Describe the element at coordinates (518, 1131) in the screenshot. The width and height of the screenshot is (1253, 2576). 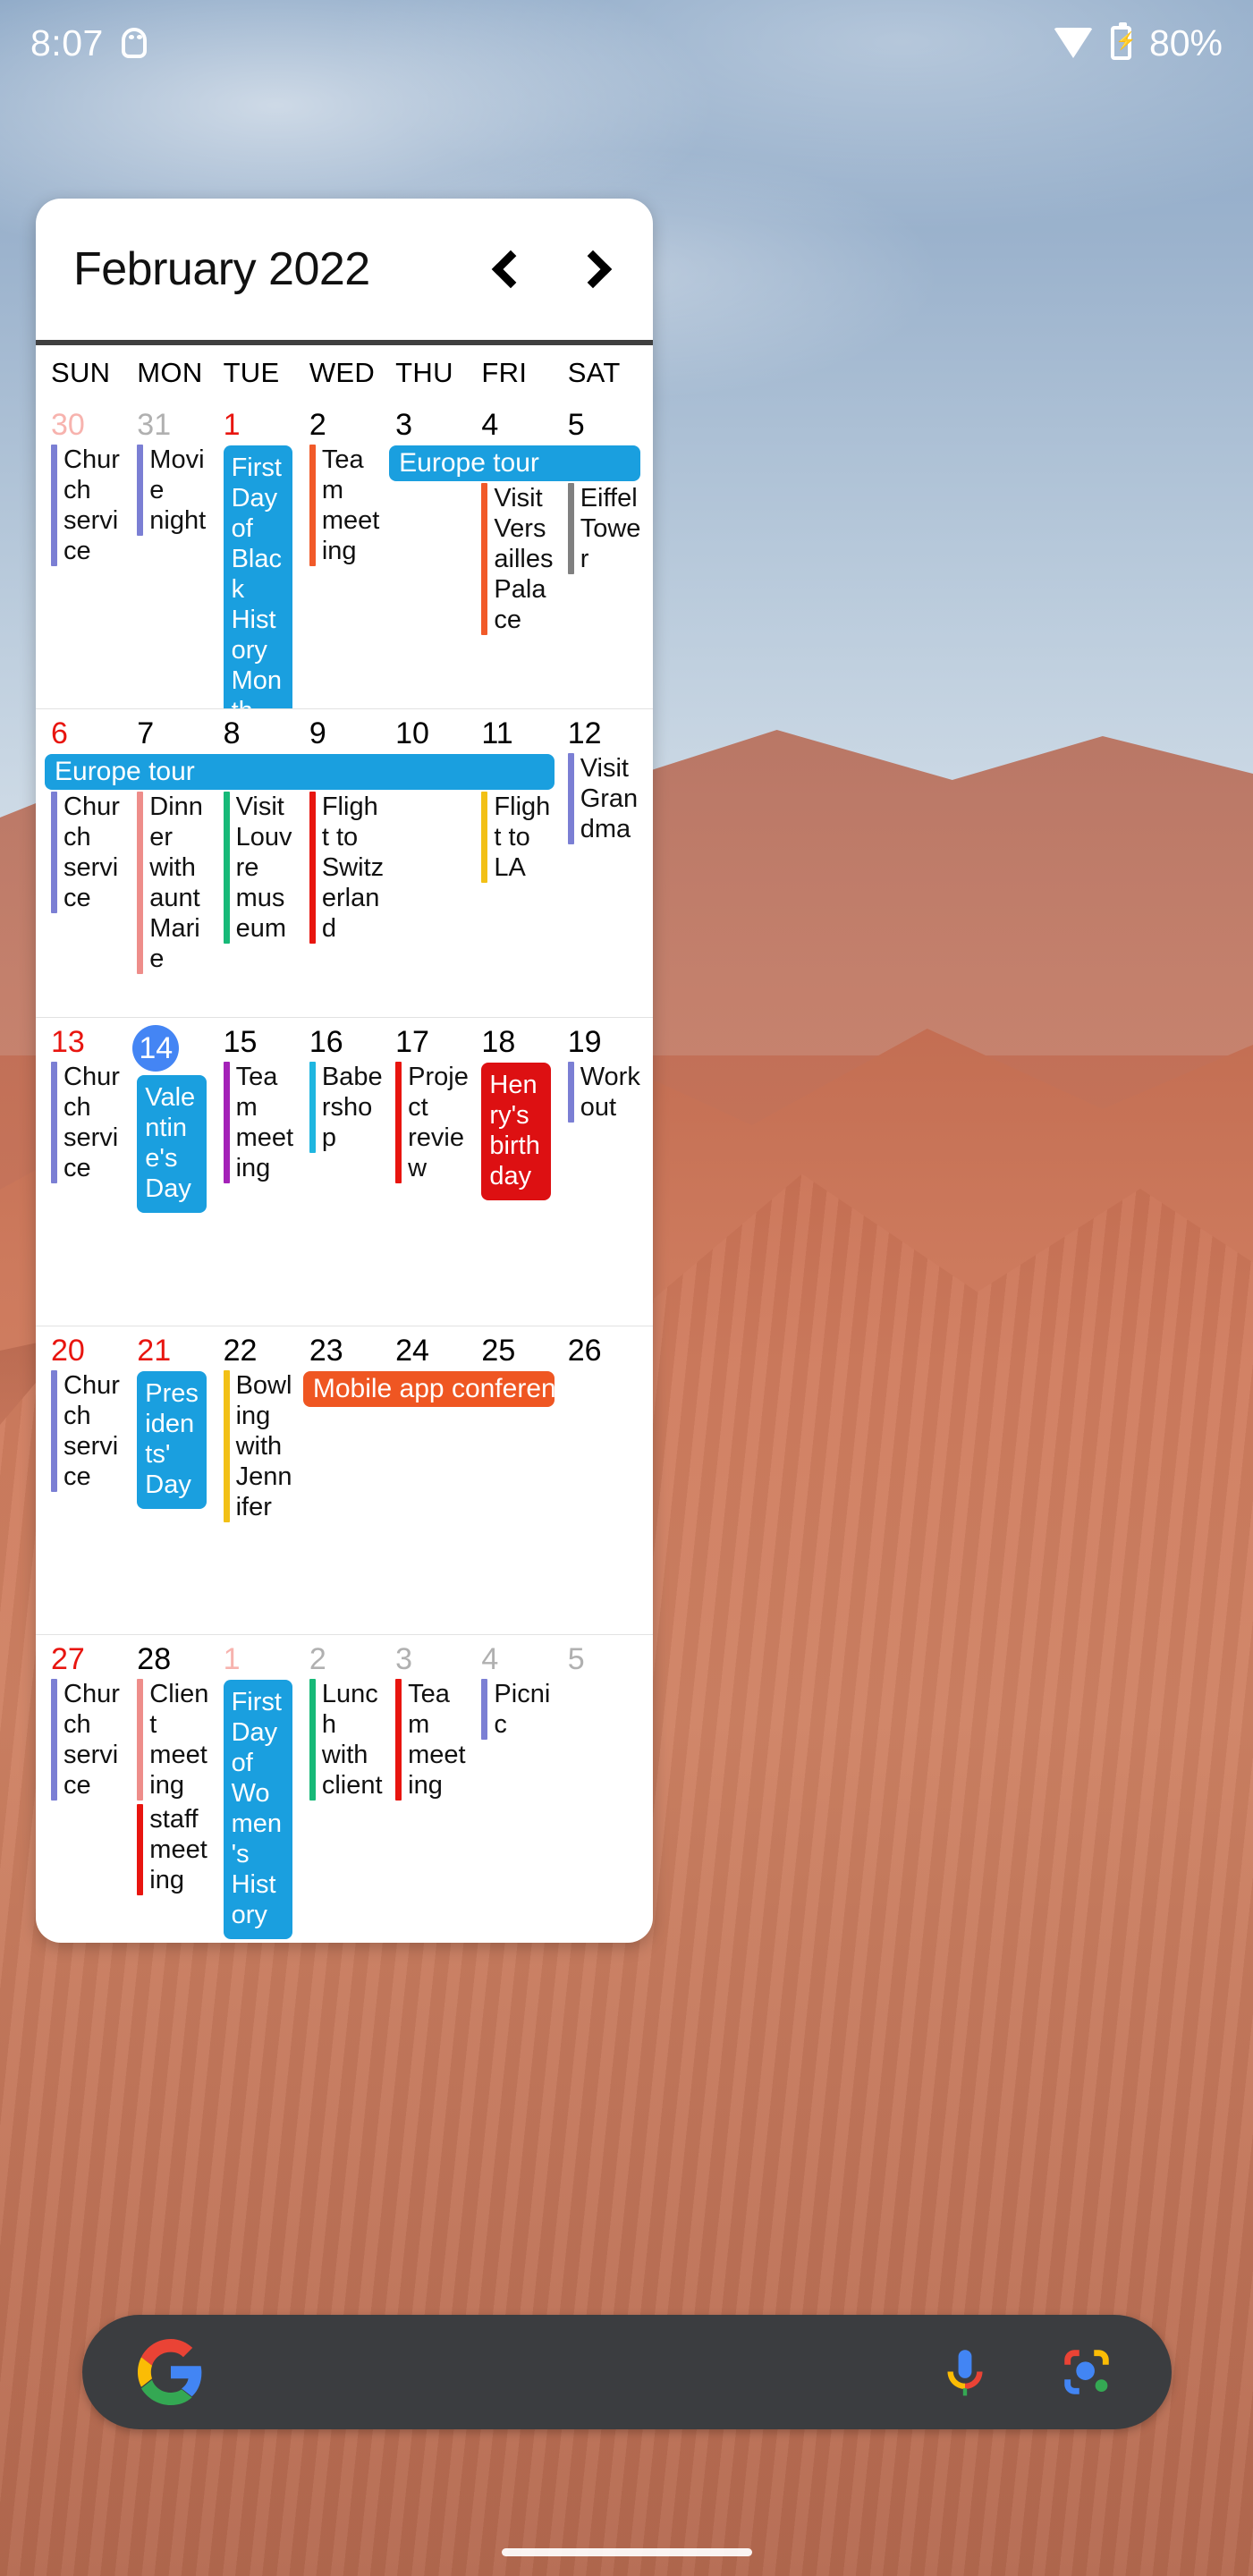
I see `event-chip: Henry's birthday` at that location.